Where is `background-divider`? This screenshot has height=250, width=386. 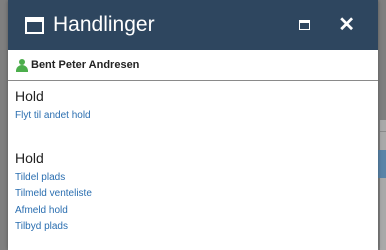
background-divider is located at coordinates (383, 131).